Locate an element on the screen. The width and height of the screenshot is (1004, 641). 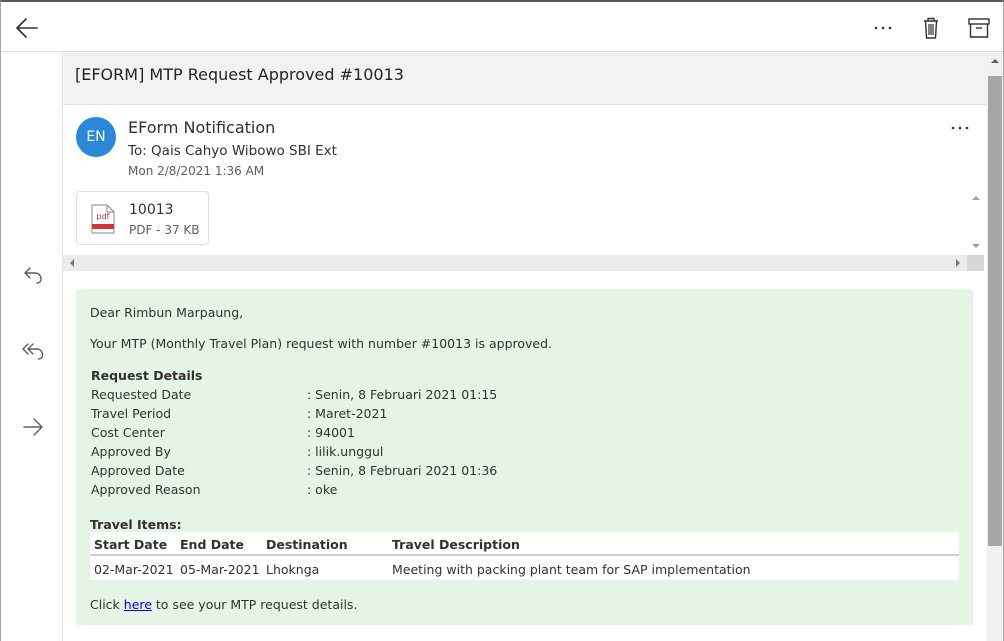
action-rail is located at coordinates (32, 346).